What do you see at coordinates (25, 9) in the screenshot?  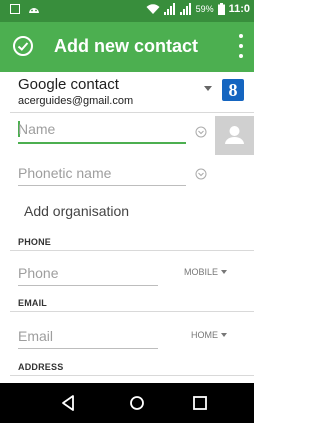 I see `status-left-icons` at bounding box center [25, 9].